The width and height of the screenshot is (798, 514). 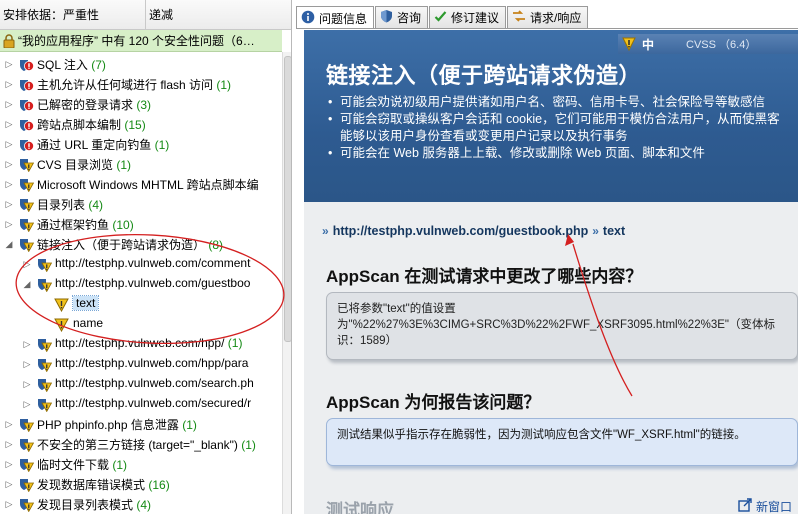 What do you see at coordinates (62, 65) in the screenshot?
I see `tree-item-text: SQL 注入` at bounding box center [62, 65].